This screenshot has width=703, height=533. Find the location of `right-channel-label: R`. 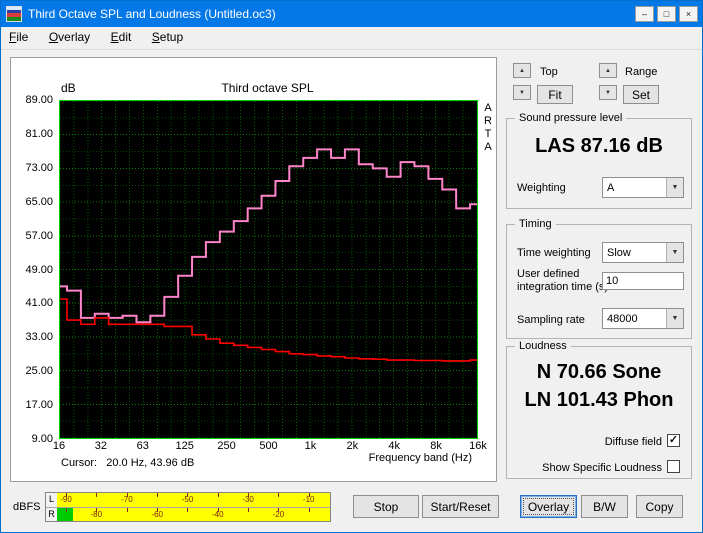

right-channel-label: R is located at coordinates (51, 514).